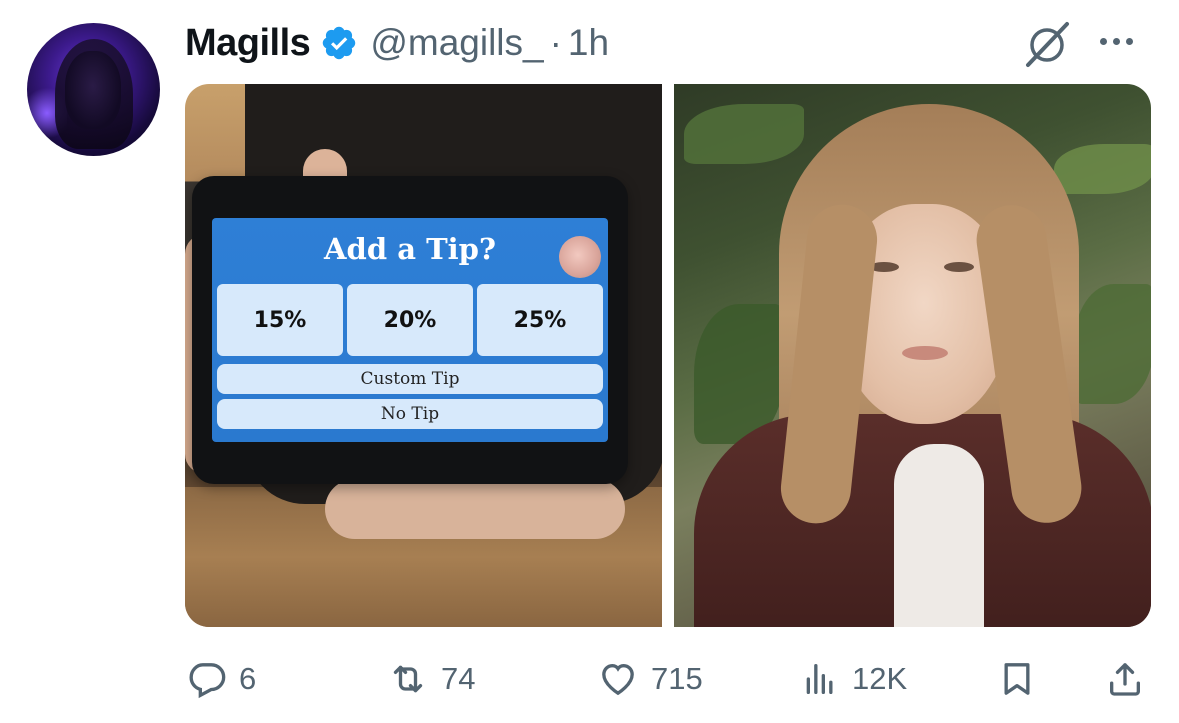 Image resolution: width=1179 pixels, height=723 pixels. Describe the element at coordinates (408, 679) in the screenshot. I see `retweet-icon` at that location.